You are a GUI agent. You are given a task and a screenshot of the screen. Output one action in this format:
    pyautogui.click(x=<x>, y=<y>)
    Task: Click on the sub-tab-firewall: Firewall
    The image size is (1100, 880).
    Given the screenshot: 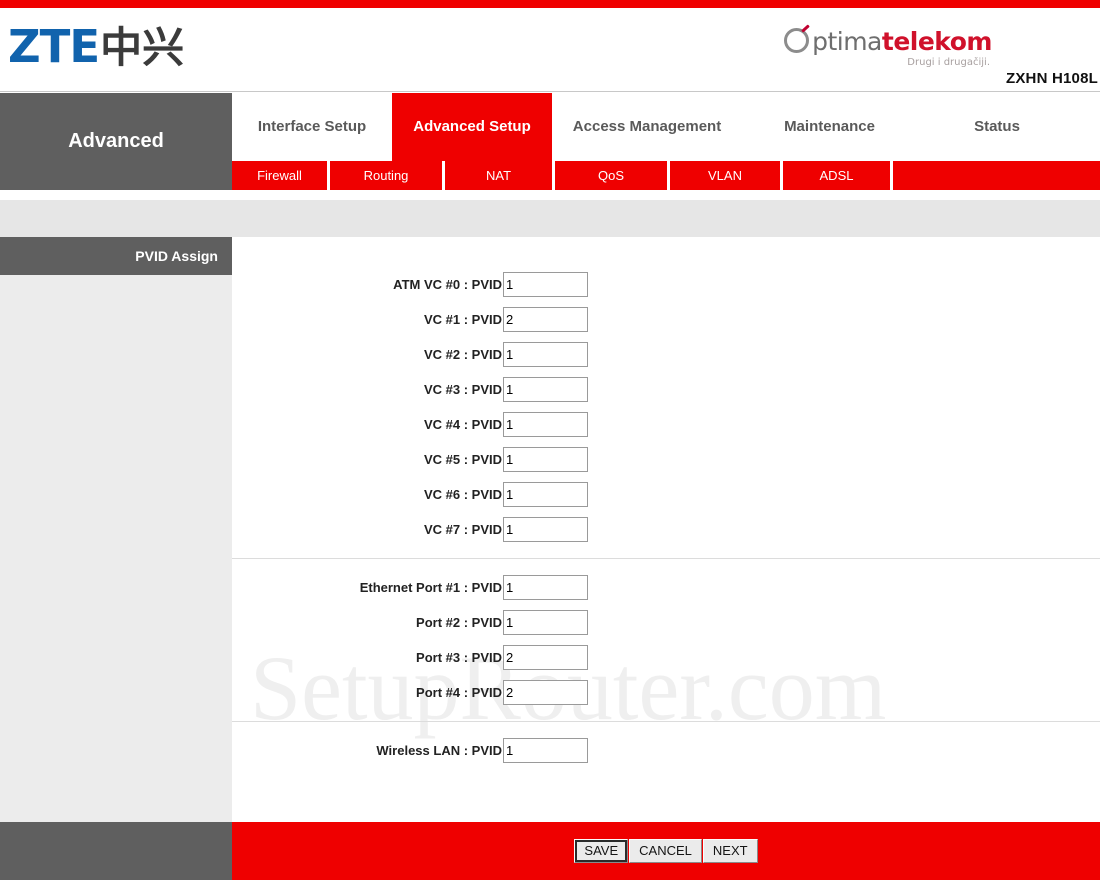 What is the action you would take?
    pyautogui.click(x=281, y=175)
    